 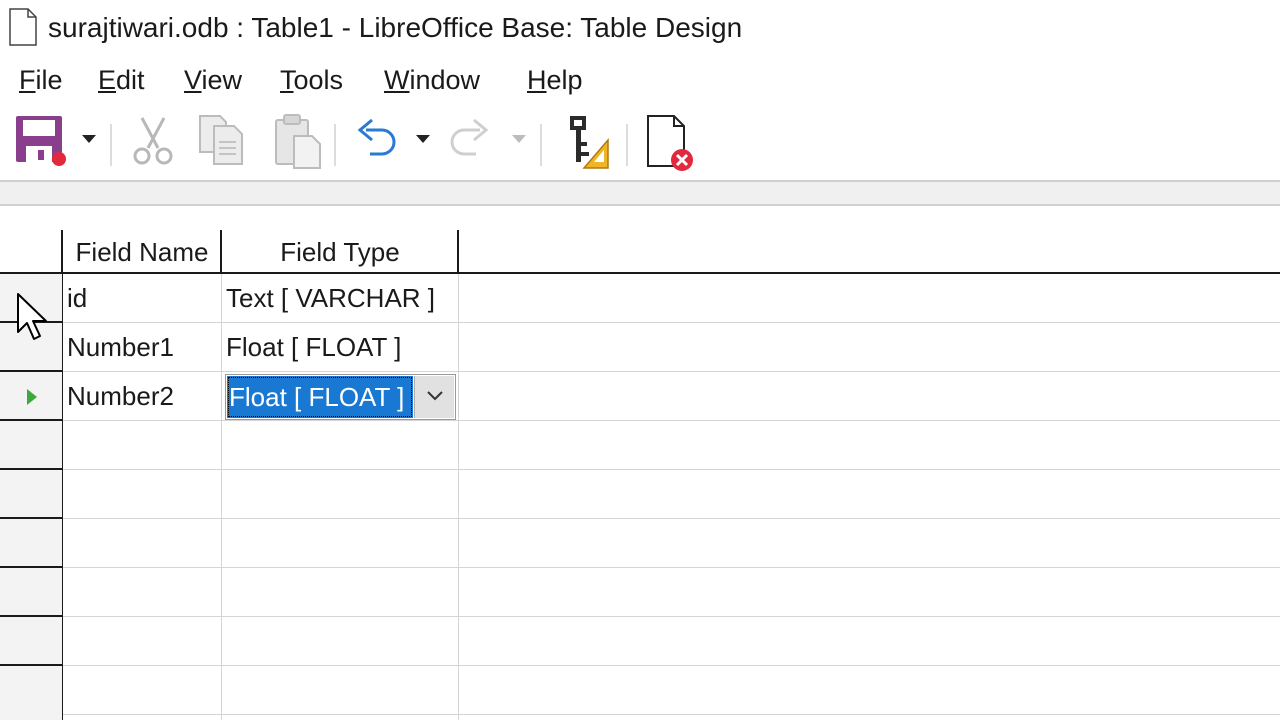 I want to click on save-icon, so click(x=41, y=141).